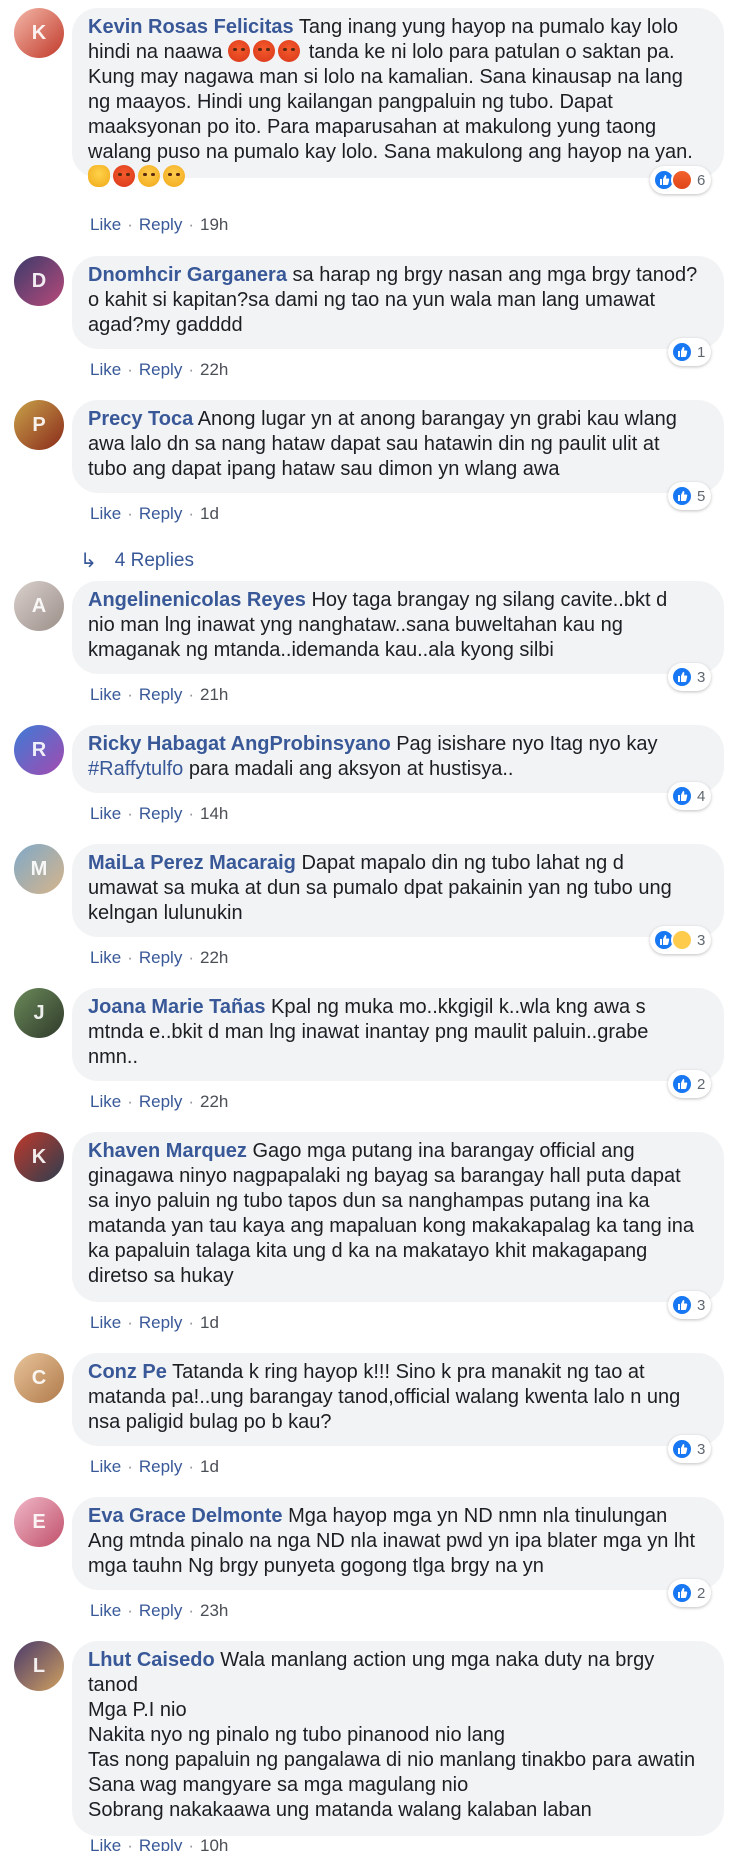  Describe the element at coordinates (701, 940) in the screenshot. I see `reaction-count: 3` at that location.